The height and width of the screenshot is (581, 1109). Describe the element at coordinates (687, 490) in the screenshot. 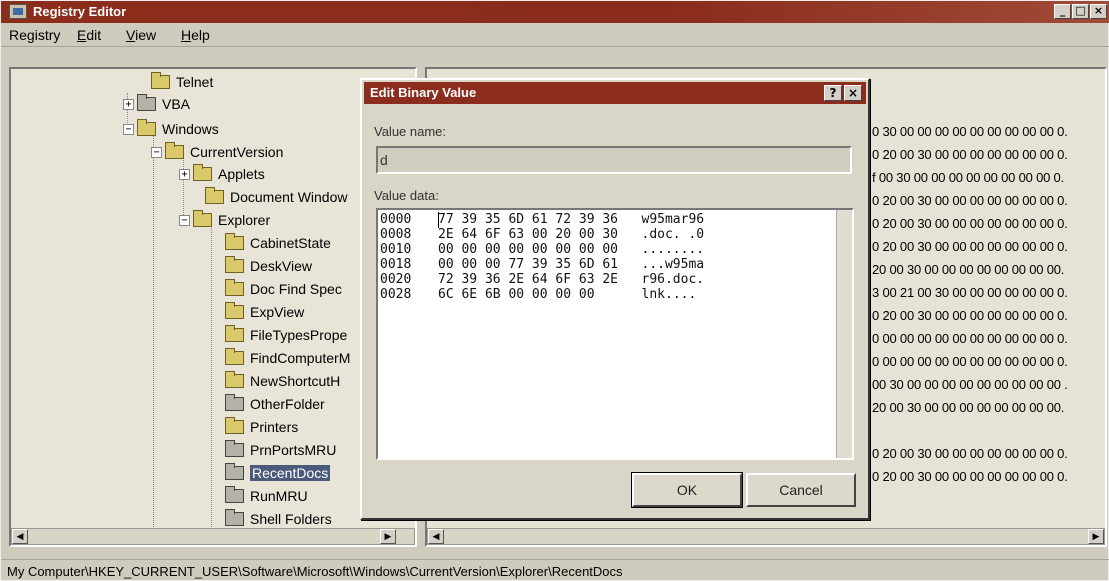

I see `ok-button: OK` at that location.